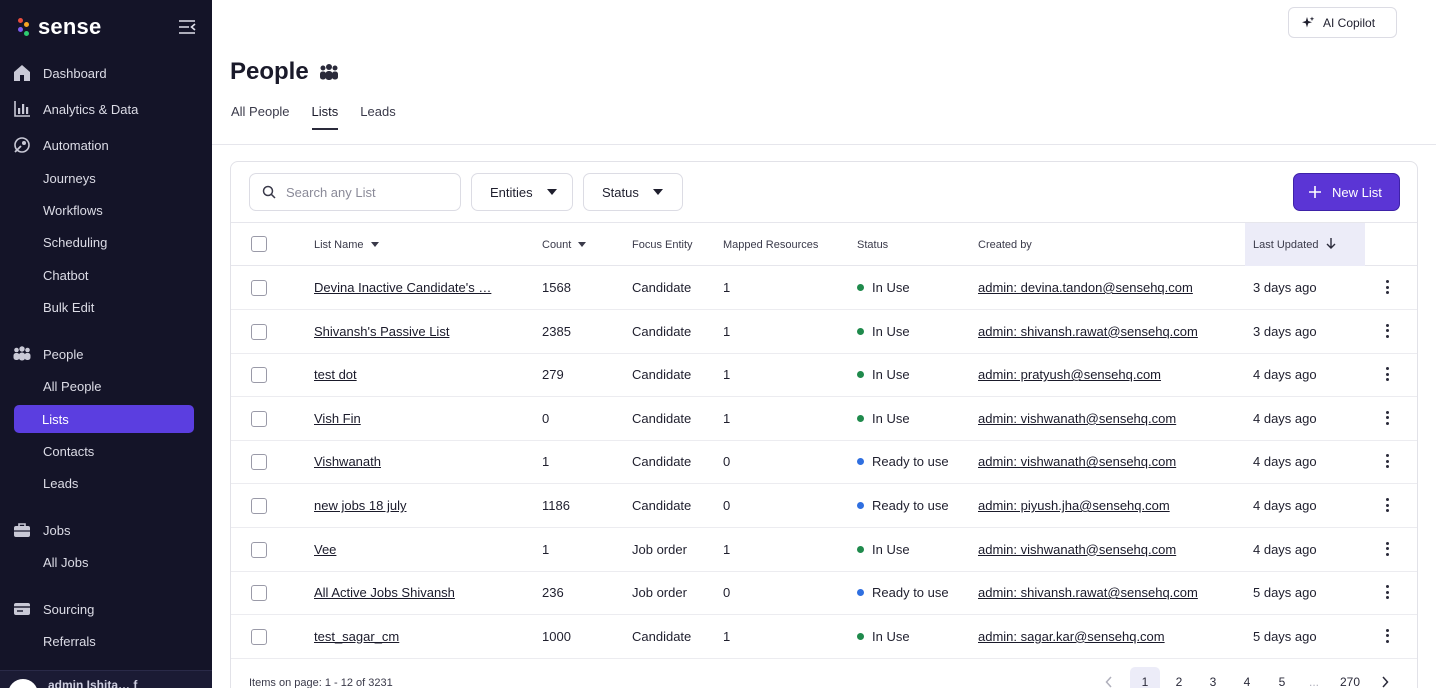  I want to click on cell-list-name: test dot, so click(335, 374).